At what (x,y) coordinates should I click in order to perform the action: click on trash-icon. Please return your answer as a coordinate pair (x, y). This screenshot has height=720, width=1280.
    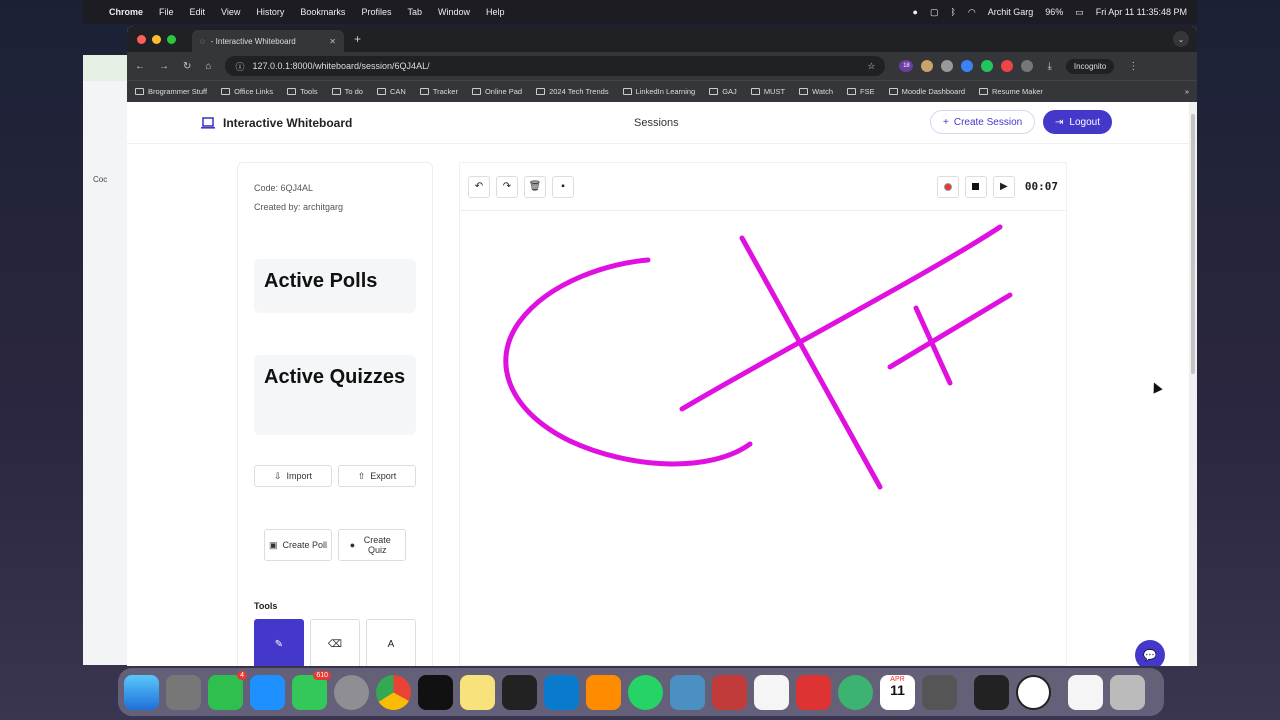
    Looking at the image, I should click on (1127, 692).